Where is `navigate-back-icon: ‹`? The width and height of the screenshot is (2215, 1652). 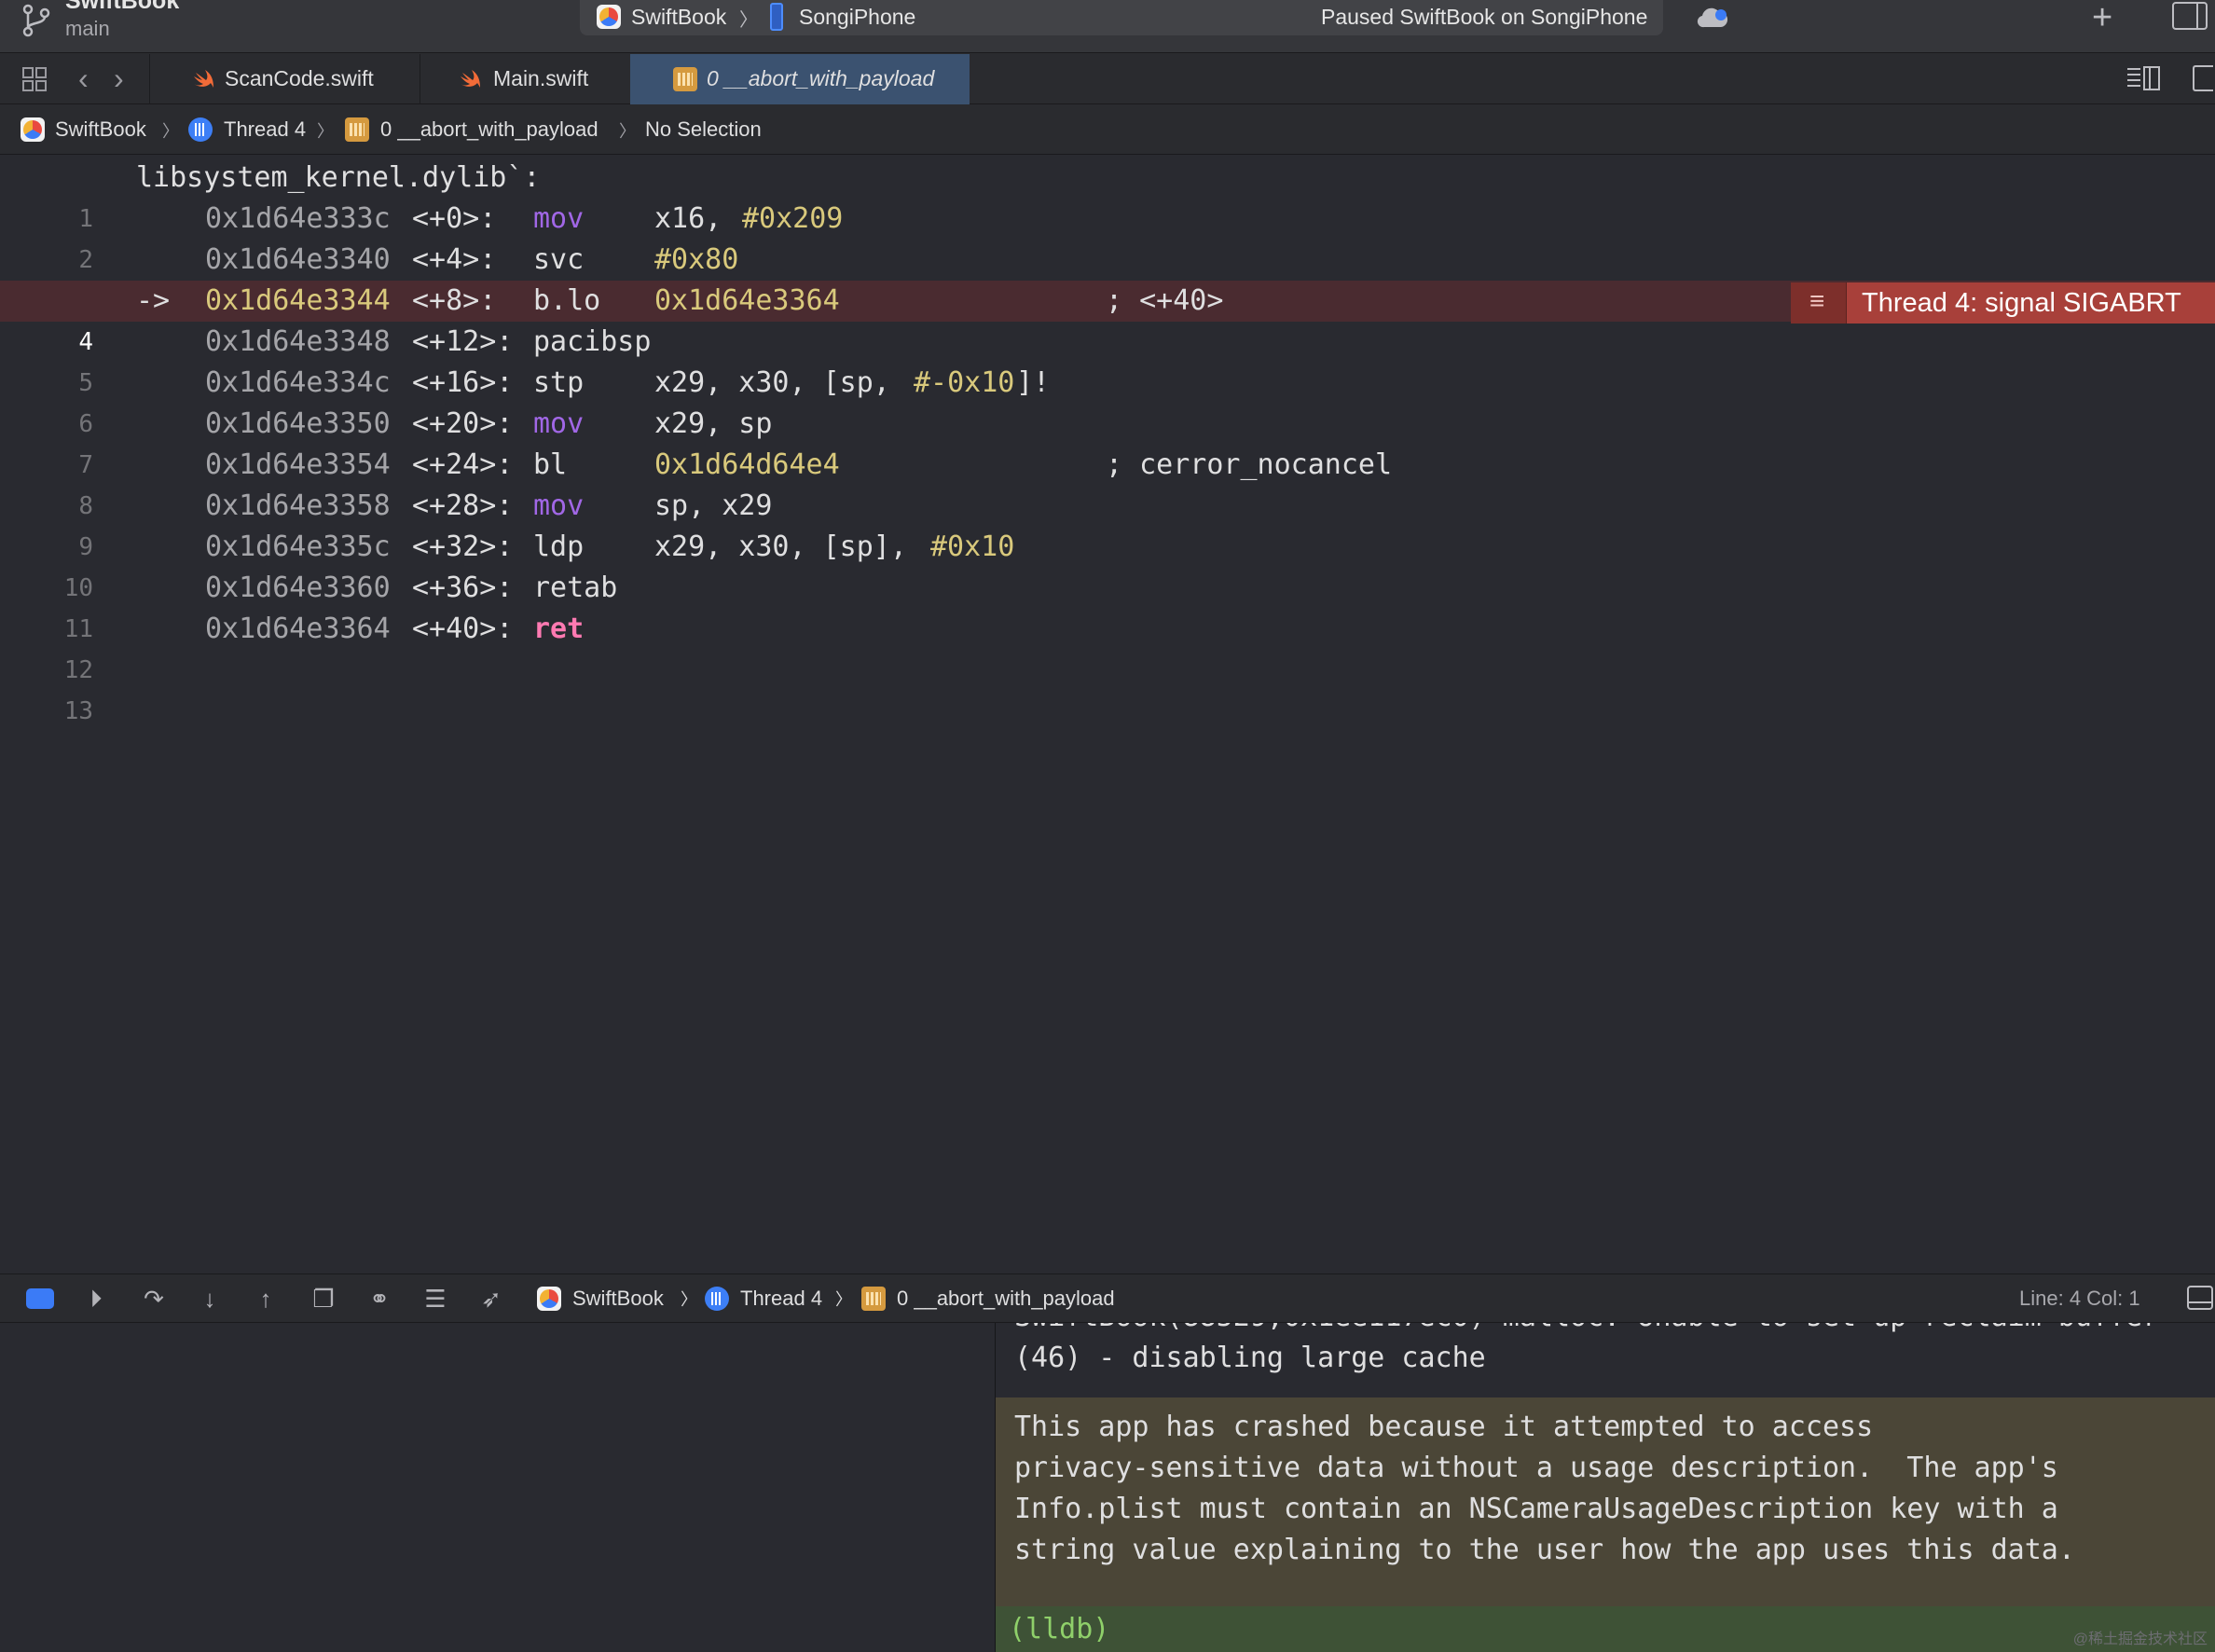
navigate-back-icon: ‹ is located at coordinates (83, 78).